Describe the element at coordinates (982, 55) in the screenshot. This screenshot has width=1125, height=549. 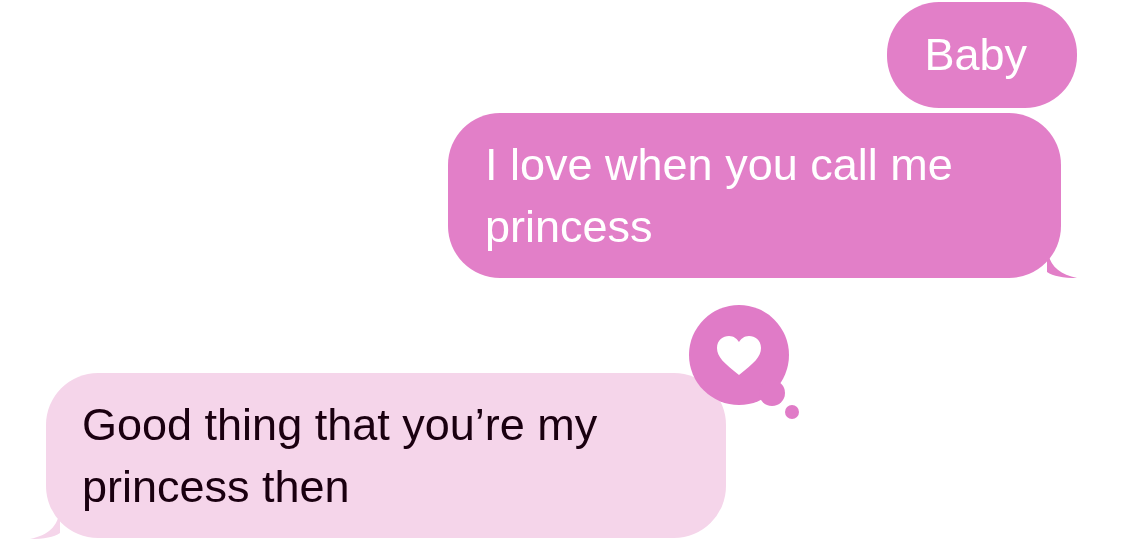
I see `message-bubble: Baby` at that location.